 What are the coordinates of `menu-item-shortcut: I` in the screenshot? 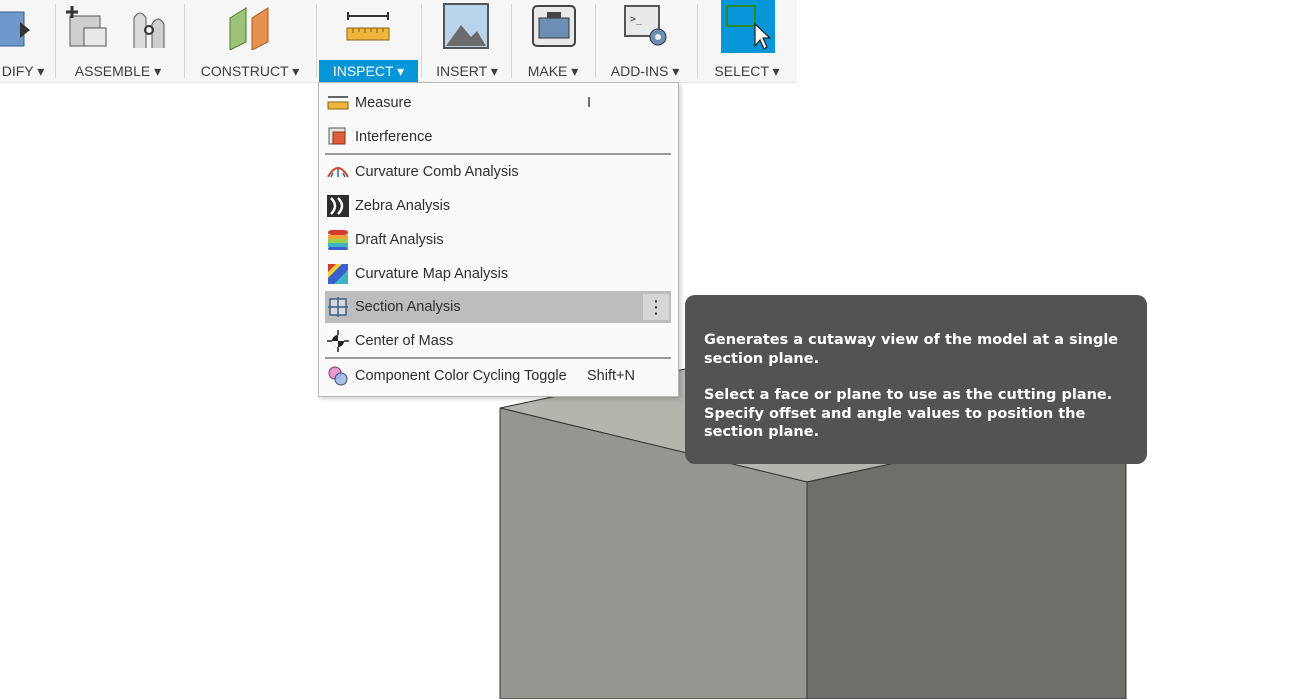 It's located at (589, 103).